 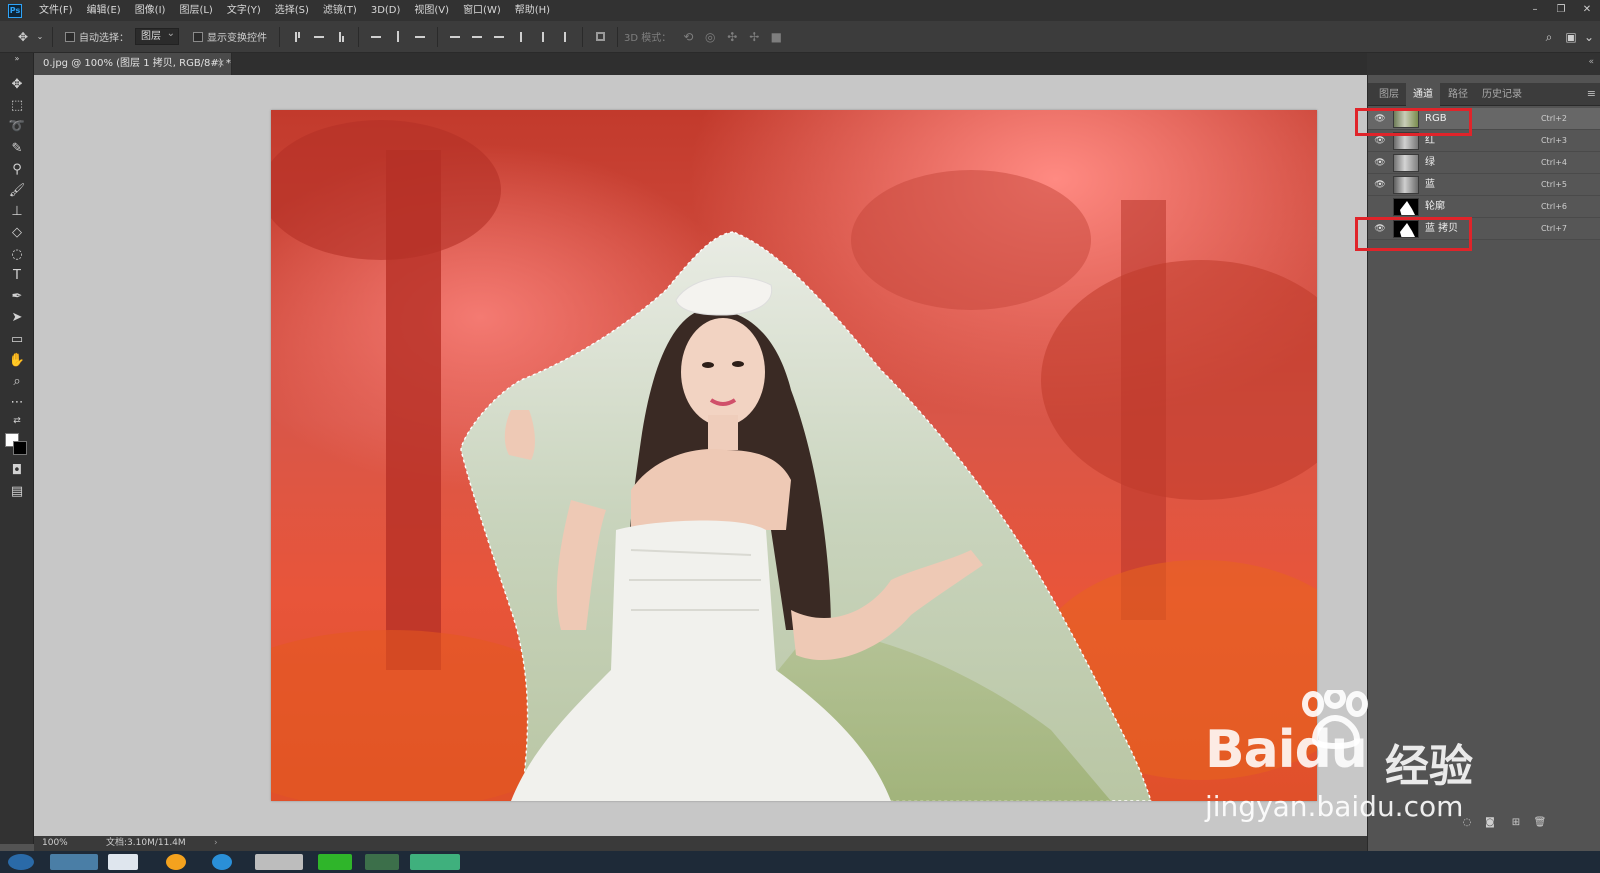 What do you see at coordinates (17, 492) in the screenshot?
I see `screen-mode-icon: ▤` at bounding box center [17, 492].